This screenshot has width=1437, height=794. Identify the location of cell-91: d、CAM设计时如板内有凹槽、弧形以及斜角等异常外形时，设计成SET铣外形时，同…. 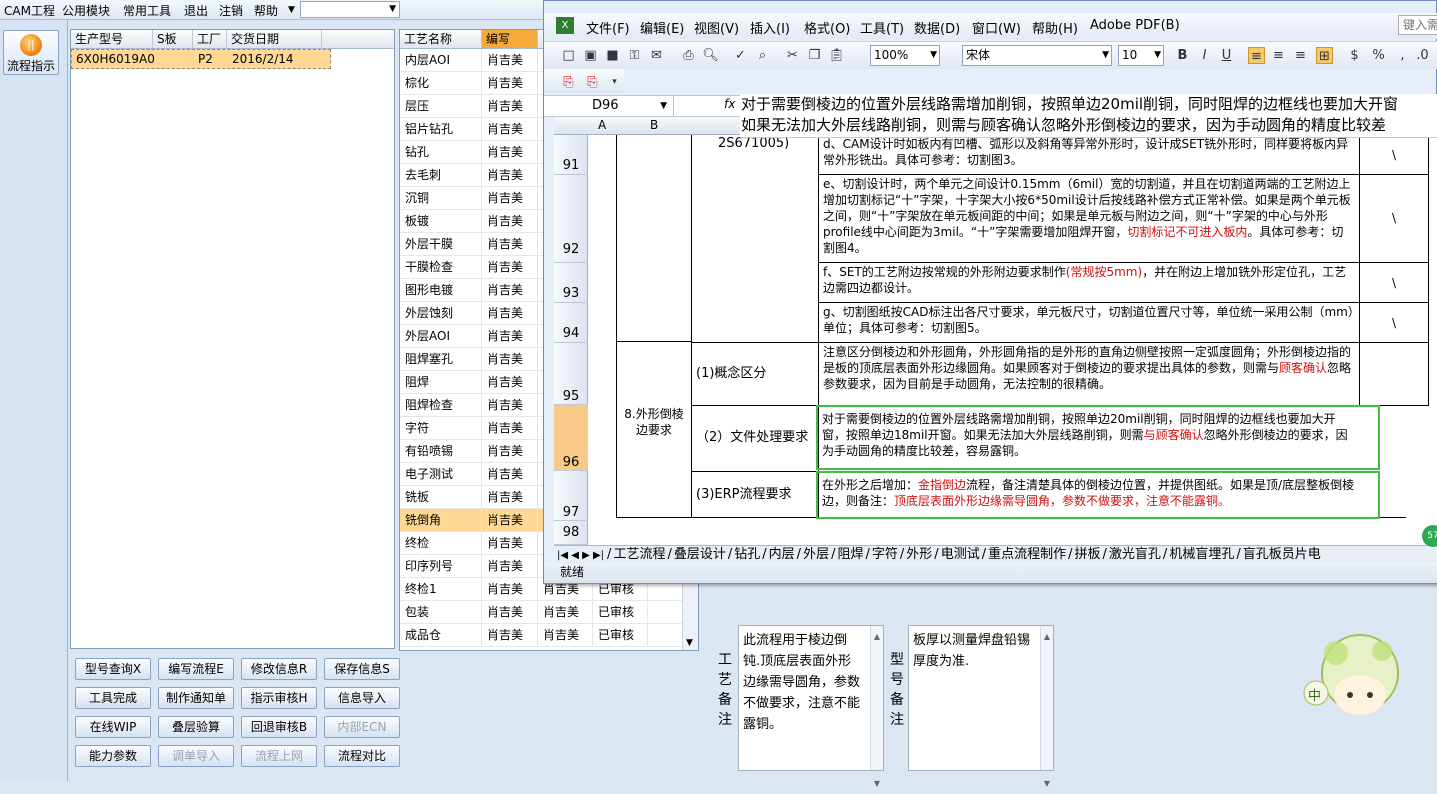
(1089, 155).